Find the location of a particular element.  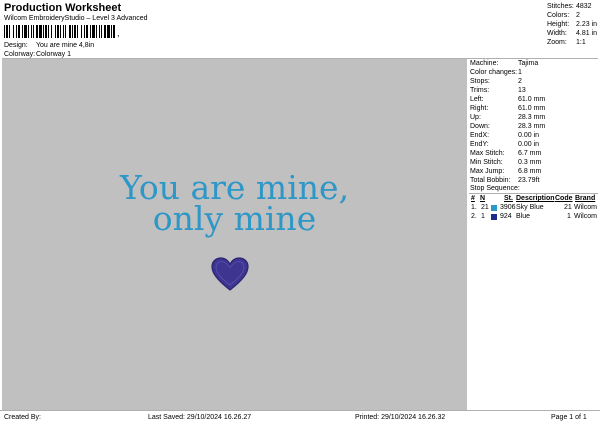

stop-sequence-divider is located at coordinates (533, 193).